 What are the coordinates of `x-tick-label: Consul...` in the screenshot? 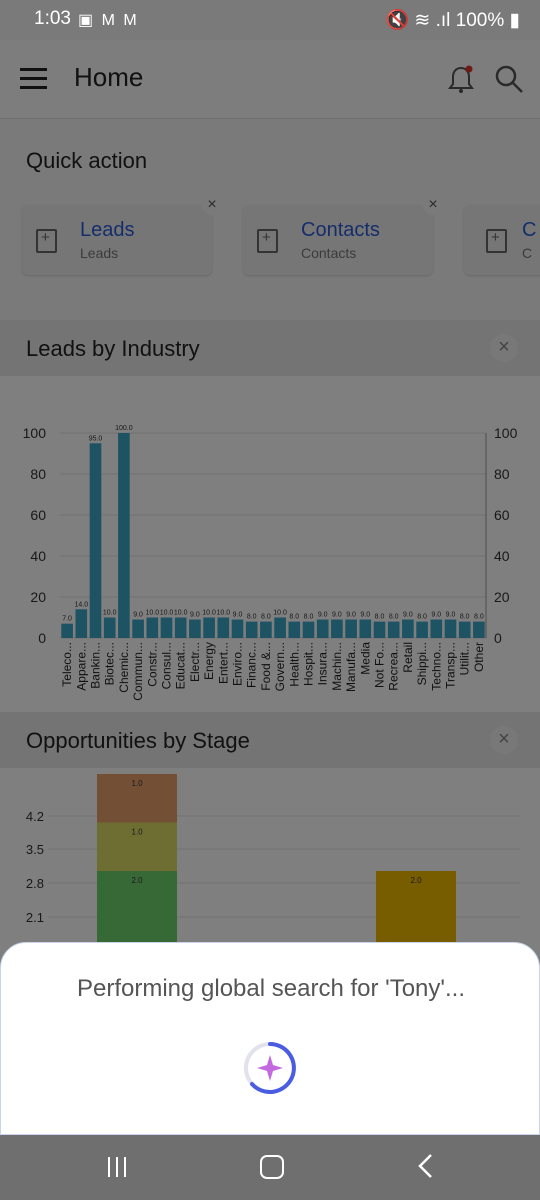 It's located at (167, 665).